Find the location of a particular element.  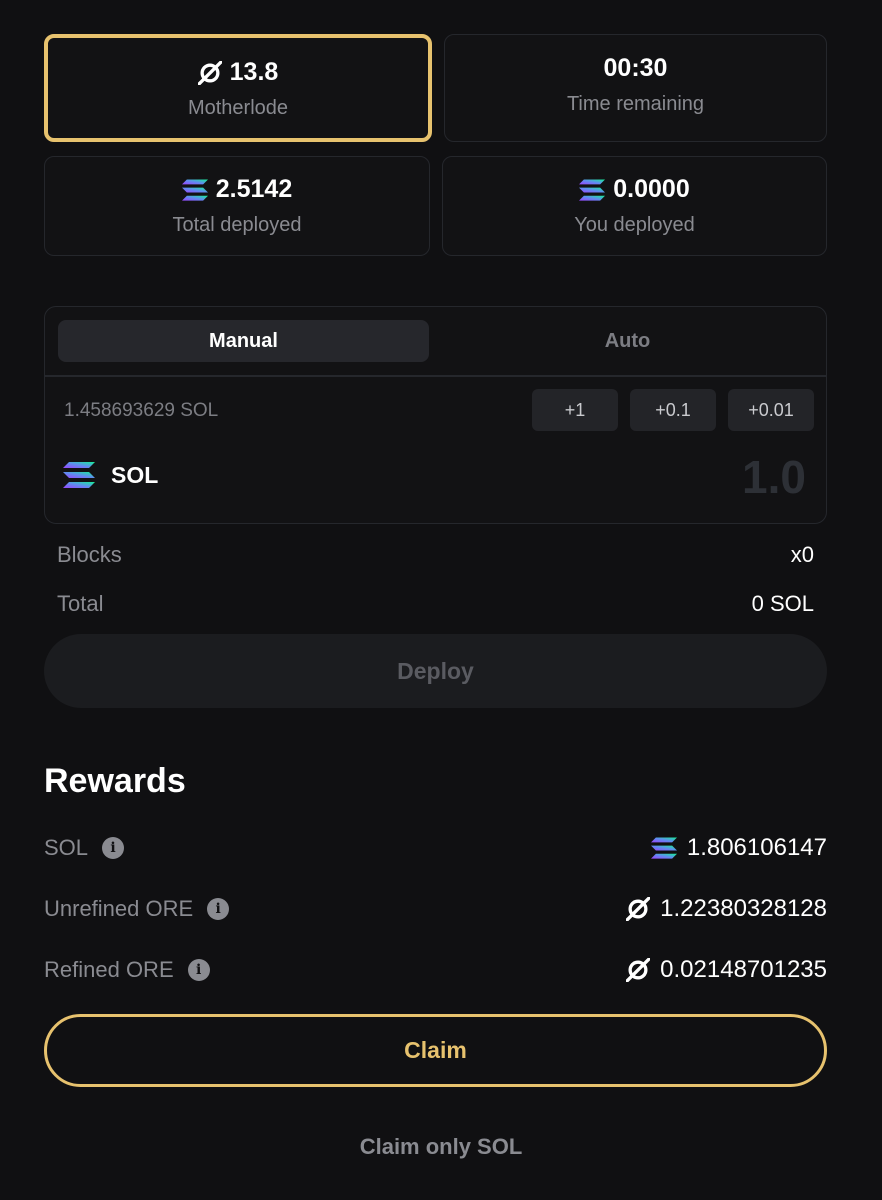

total-deployed-card: 2.5142 Total deployed is located at coordinates (237, 206).